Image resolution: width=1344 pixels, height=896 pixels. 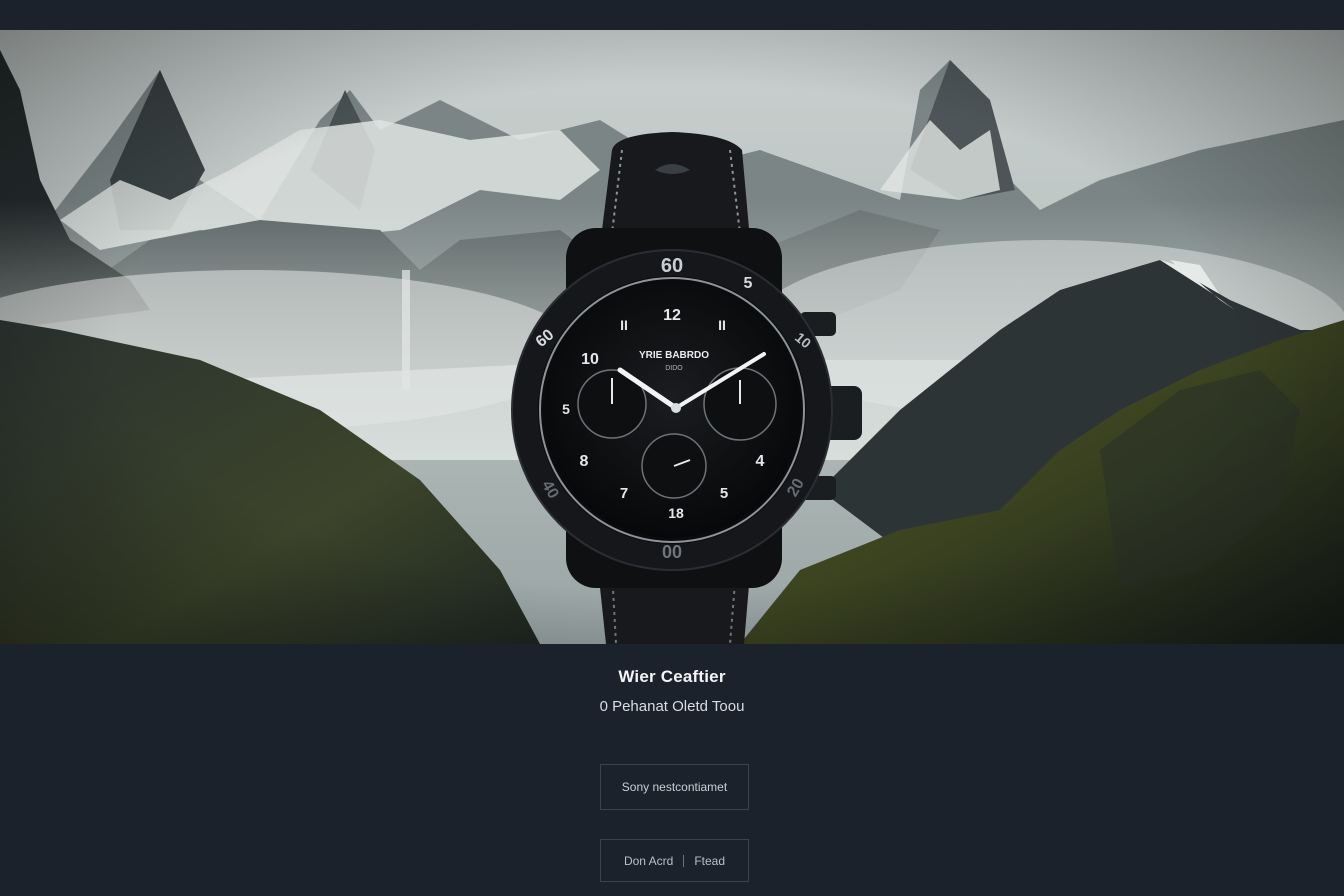 What do you see at coordinates (760, 461) in the screenshot?
I see `svg-text: 4` at bounding box center [760, 461].